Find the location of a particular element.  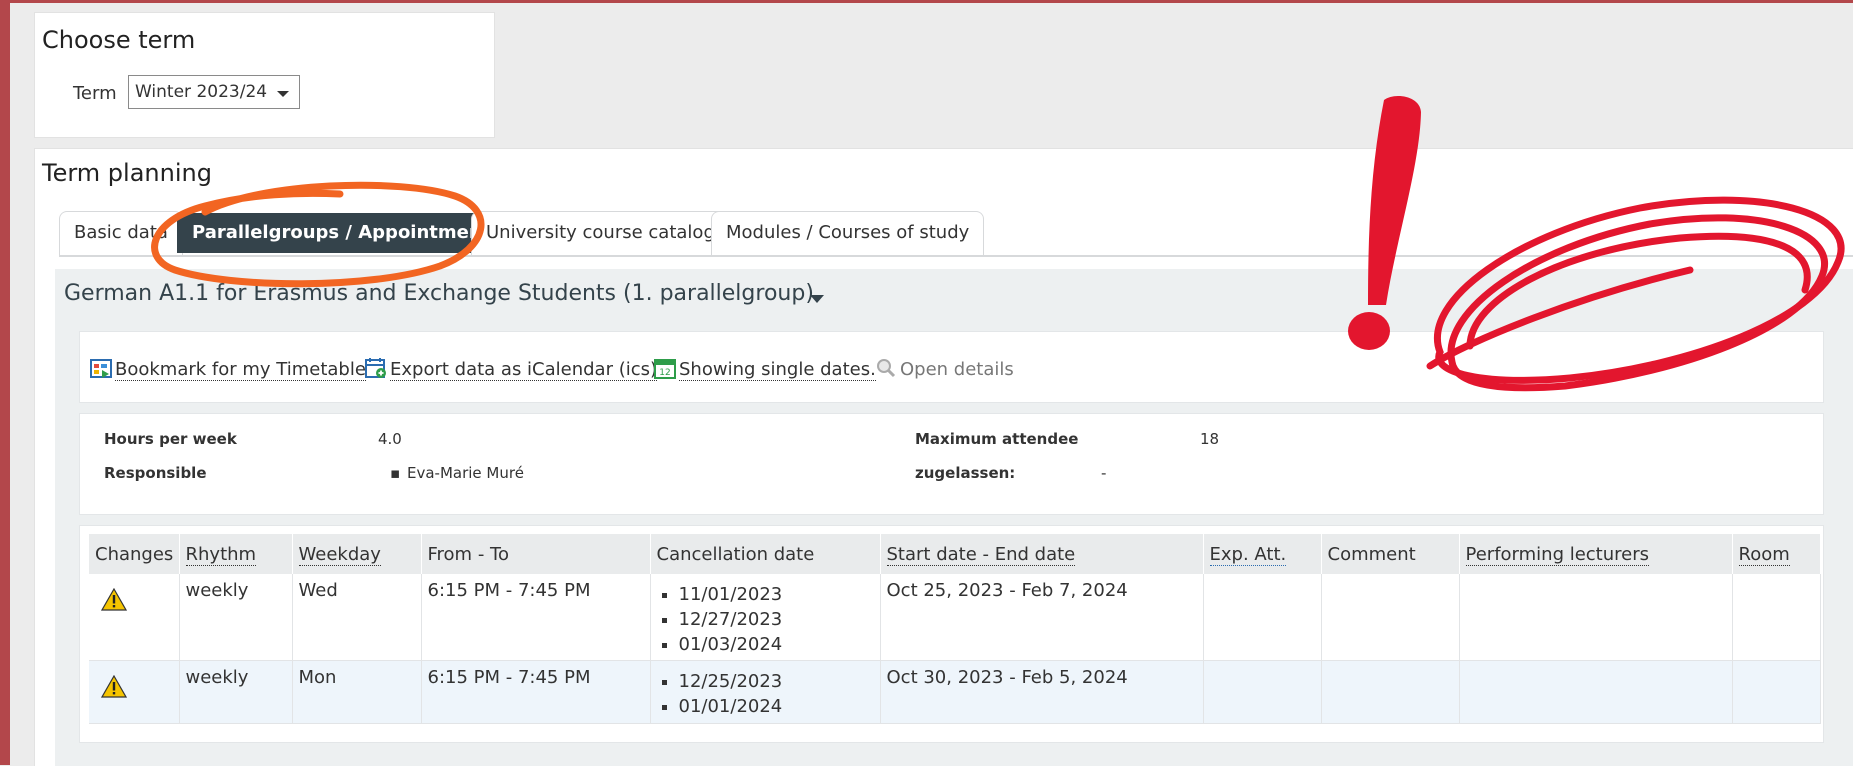

max-attendee-value: 18 is located at coordinates (1210, 439).